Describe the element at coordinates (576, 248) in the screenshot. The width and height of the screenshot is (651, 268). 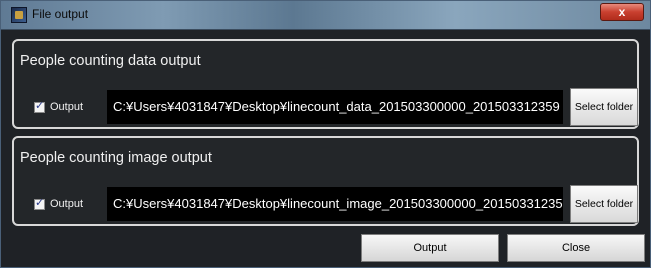
I see `close-button: Close` at that location.